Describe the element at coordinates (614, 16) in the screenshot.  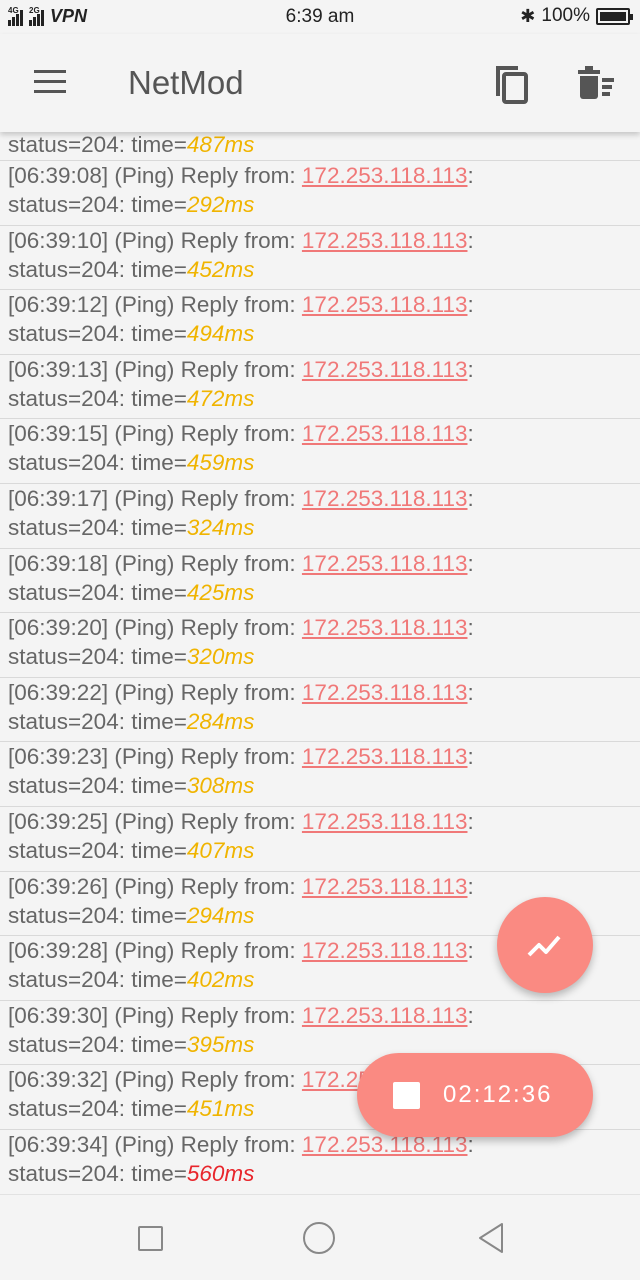
I see `battery-icon` at that location.